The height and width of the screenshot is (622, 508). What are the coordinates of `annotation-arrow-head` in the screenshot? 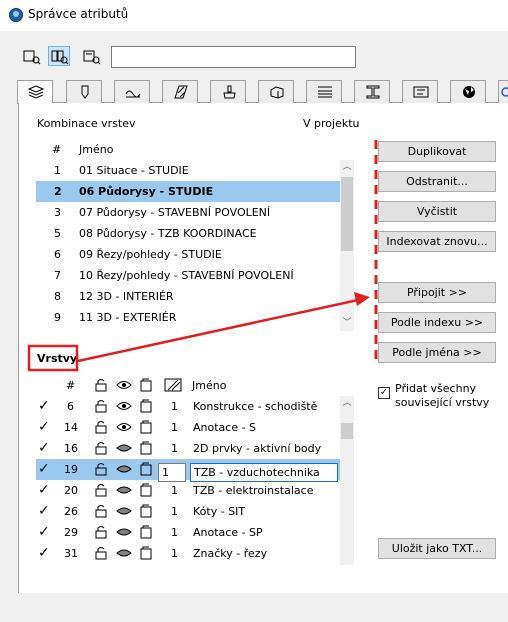 It's located at (362, 299).